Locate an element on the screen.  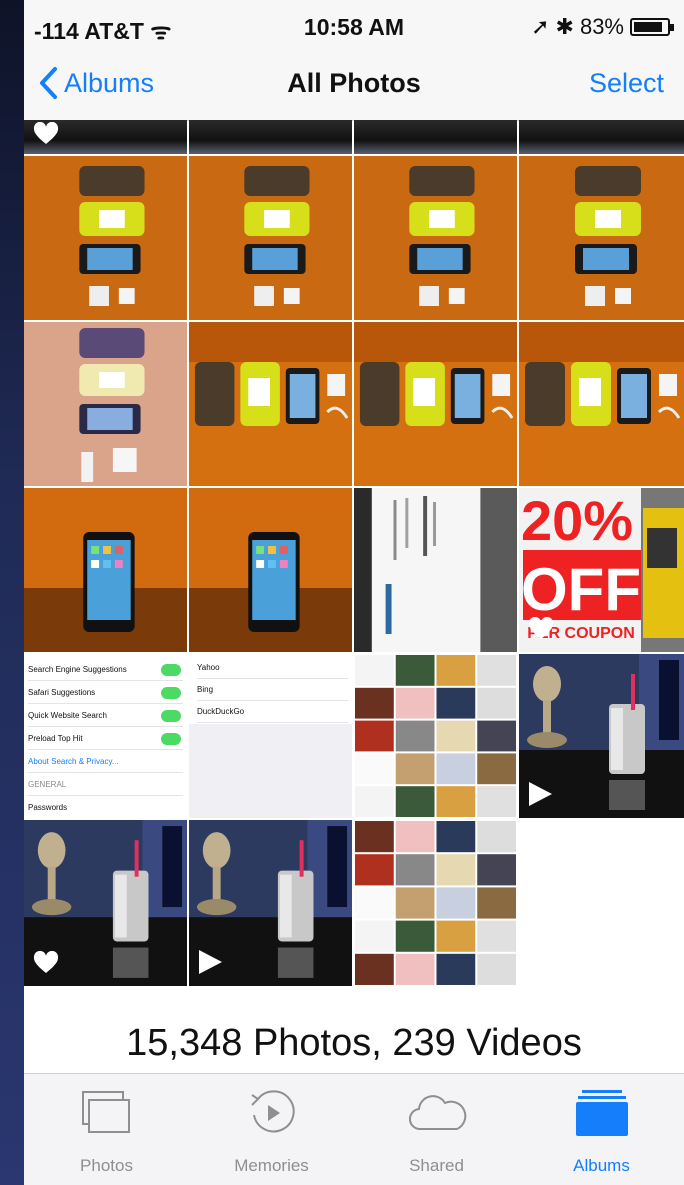
settings-line: GENERAL is located at coordinates (105, 785).